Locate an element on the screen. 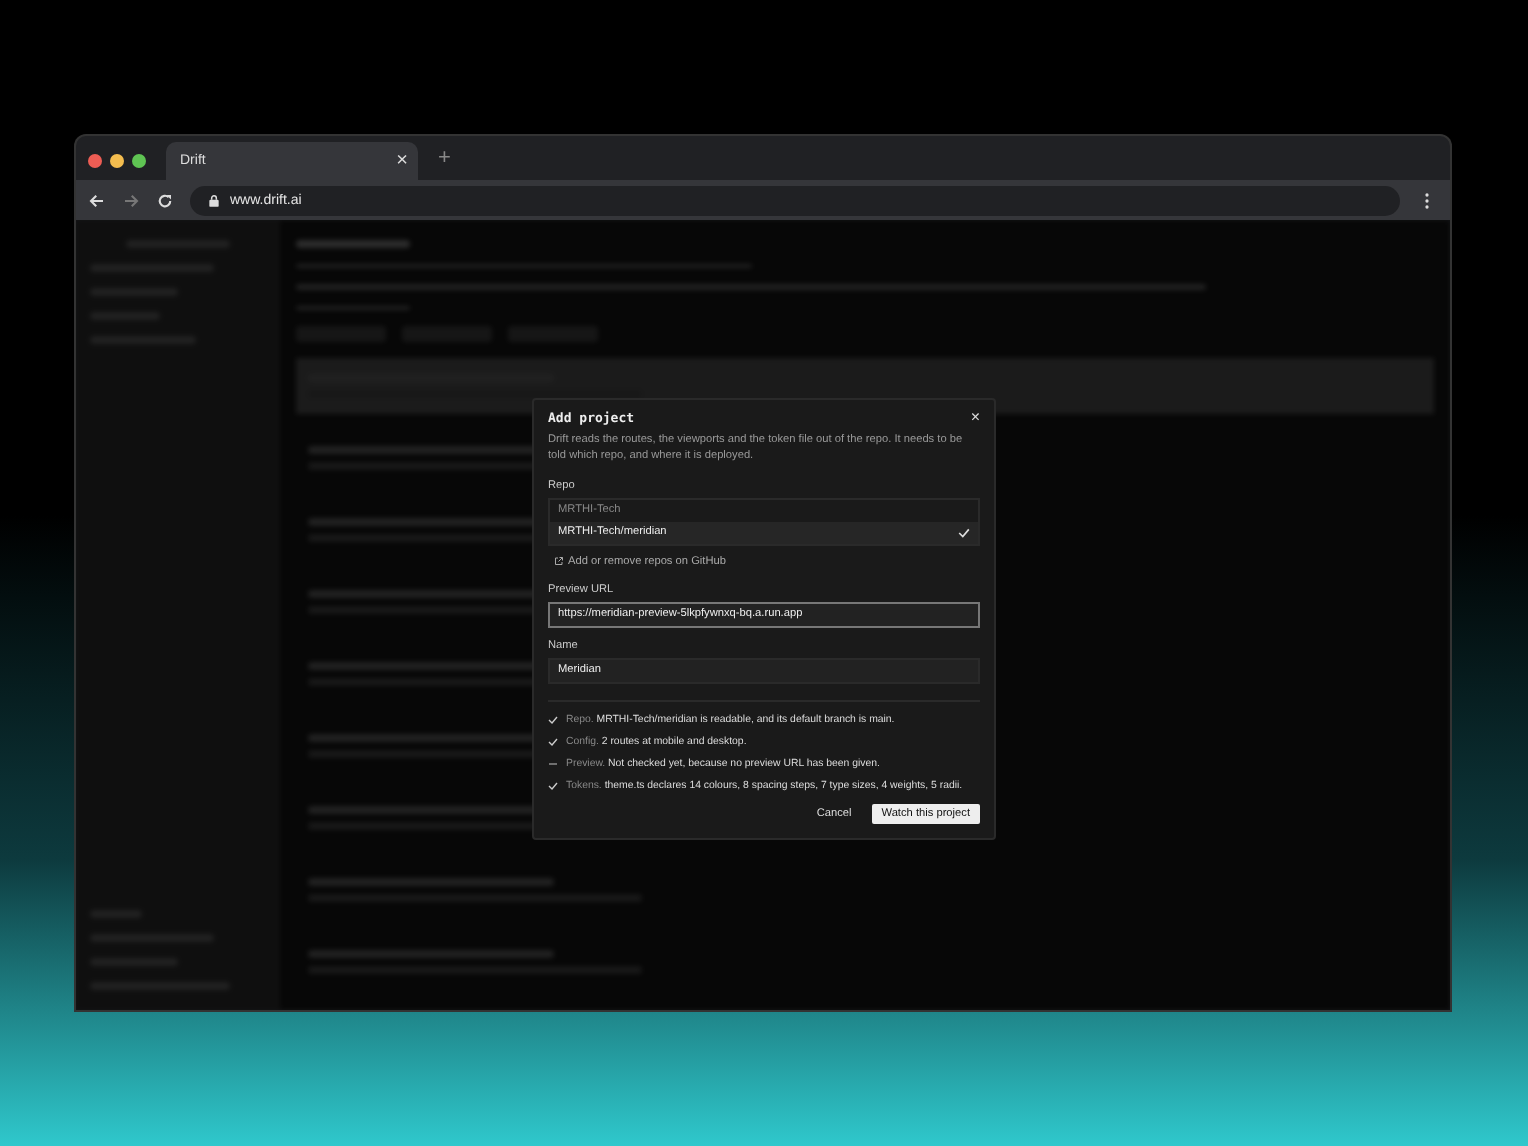 Image resolution: width=1528 pixels, height=1146 pixels. external-link-icon is located at coordinates (559, 561).